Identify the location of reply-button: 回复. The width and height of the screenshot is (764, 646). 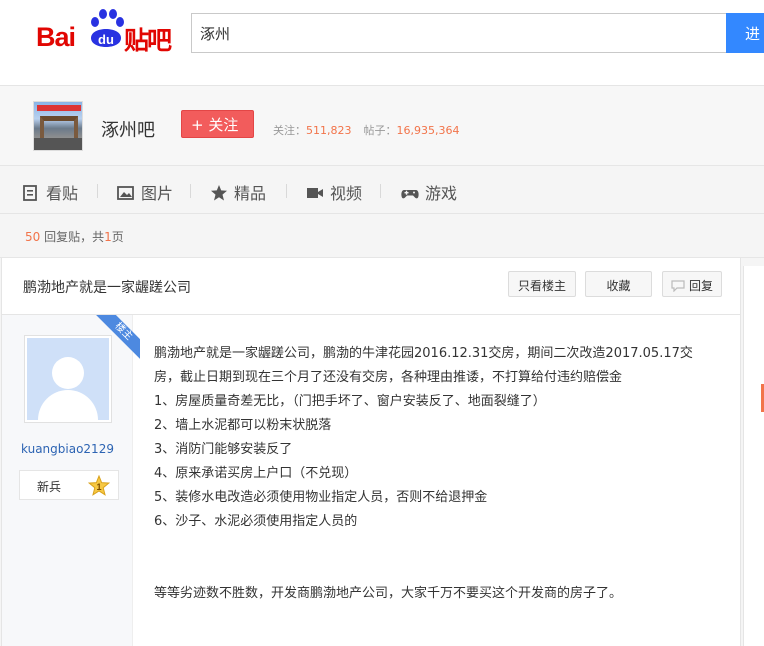
(692, 284).